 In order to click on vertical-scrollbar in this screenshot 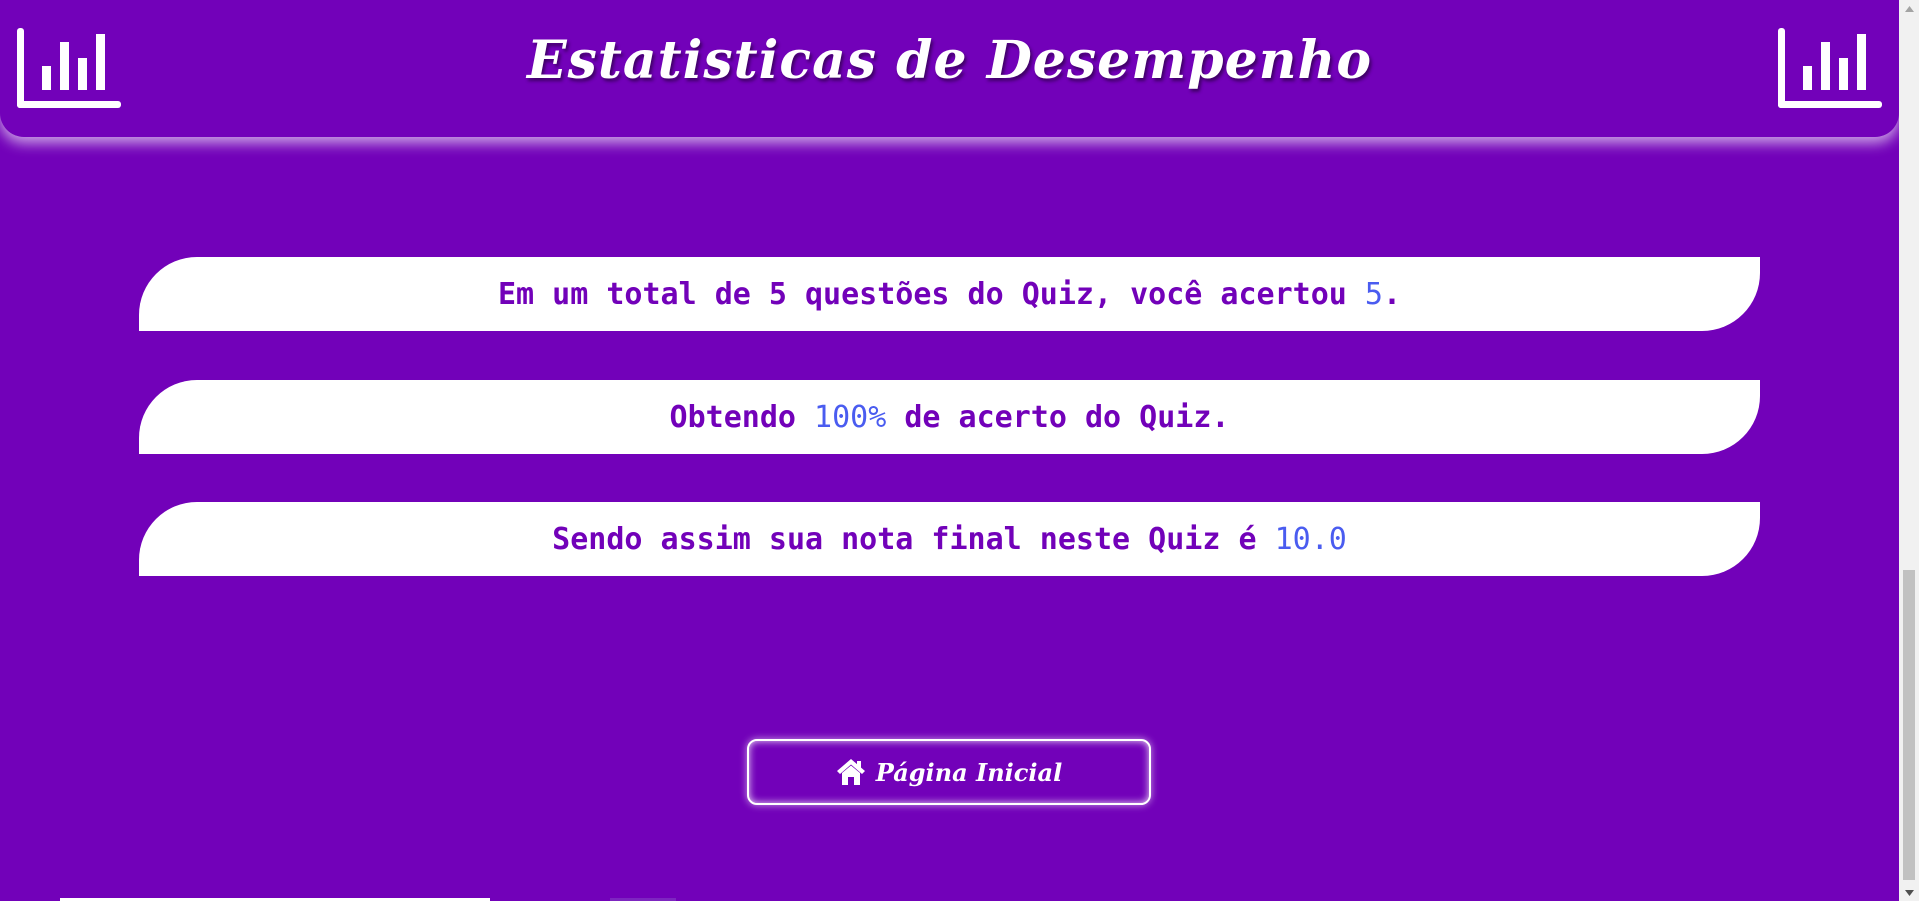, I will do `click(1909, 450)`.